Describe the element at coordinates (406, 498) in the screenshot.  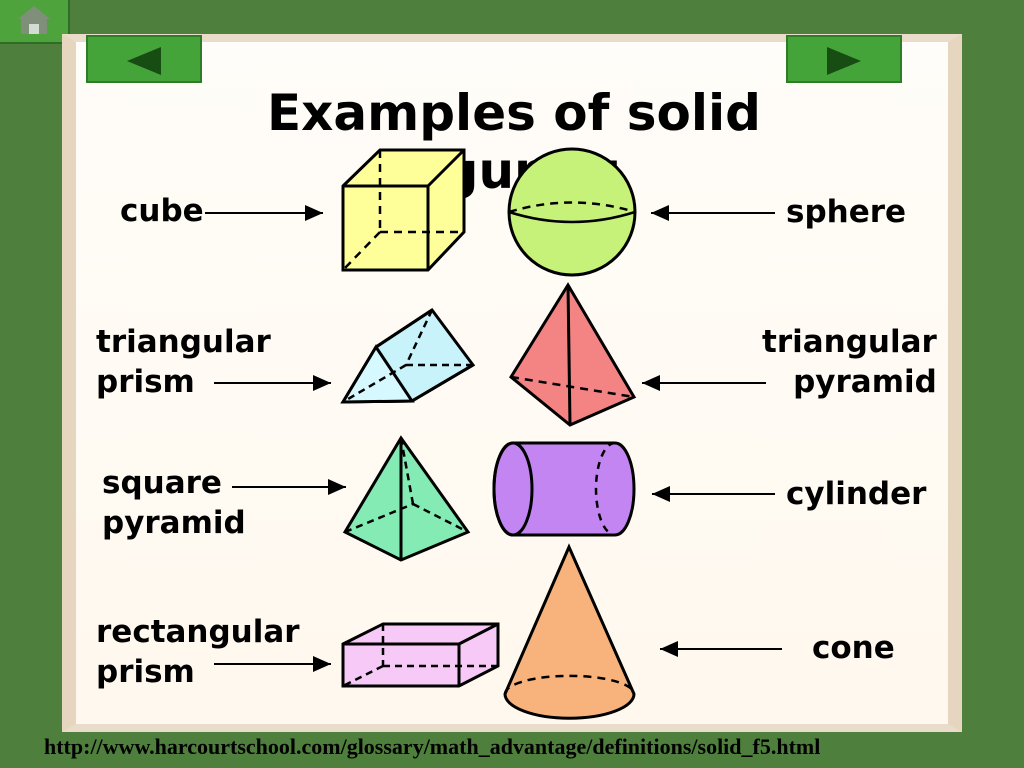
I see `square-pyramid-figure` at that location.